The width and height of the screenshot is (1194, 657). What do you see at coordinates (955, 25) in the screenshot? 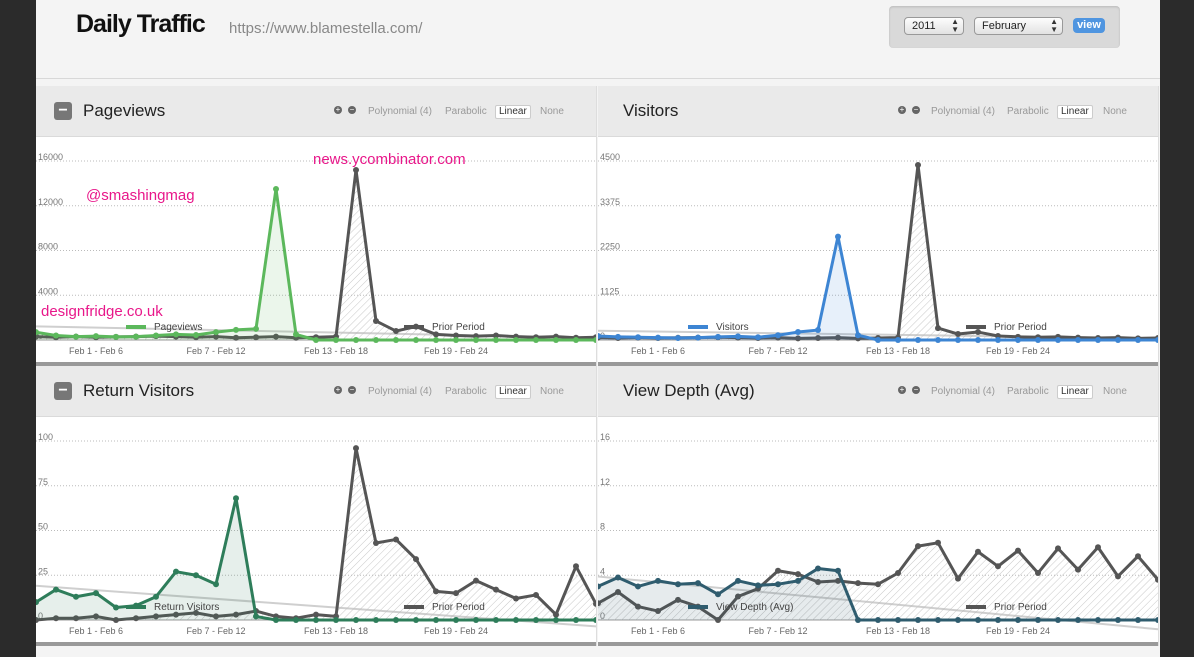
I see `select-arrows-icon: ▲ ▼` at bounding box center [955, 25].